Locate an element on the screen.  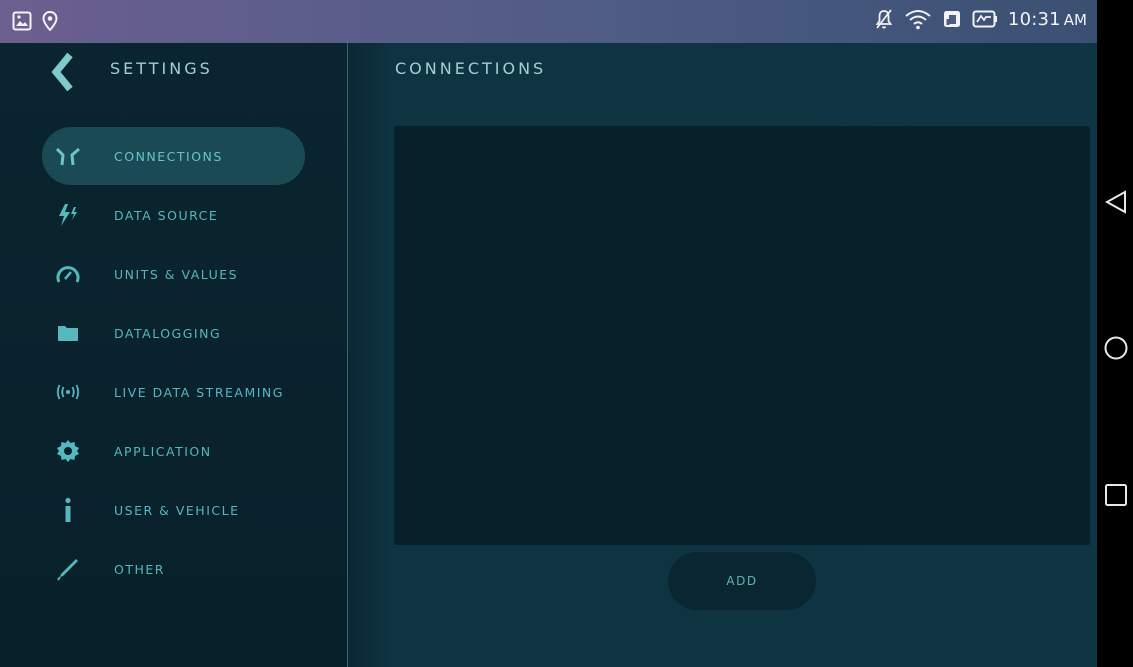
sidebar-title: SETTINGS is located at coordinates (161, 68).